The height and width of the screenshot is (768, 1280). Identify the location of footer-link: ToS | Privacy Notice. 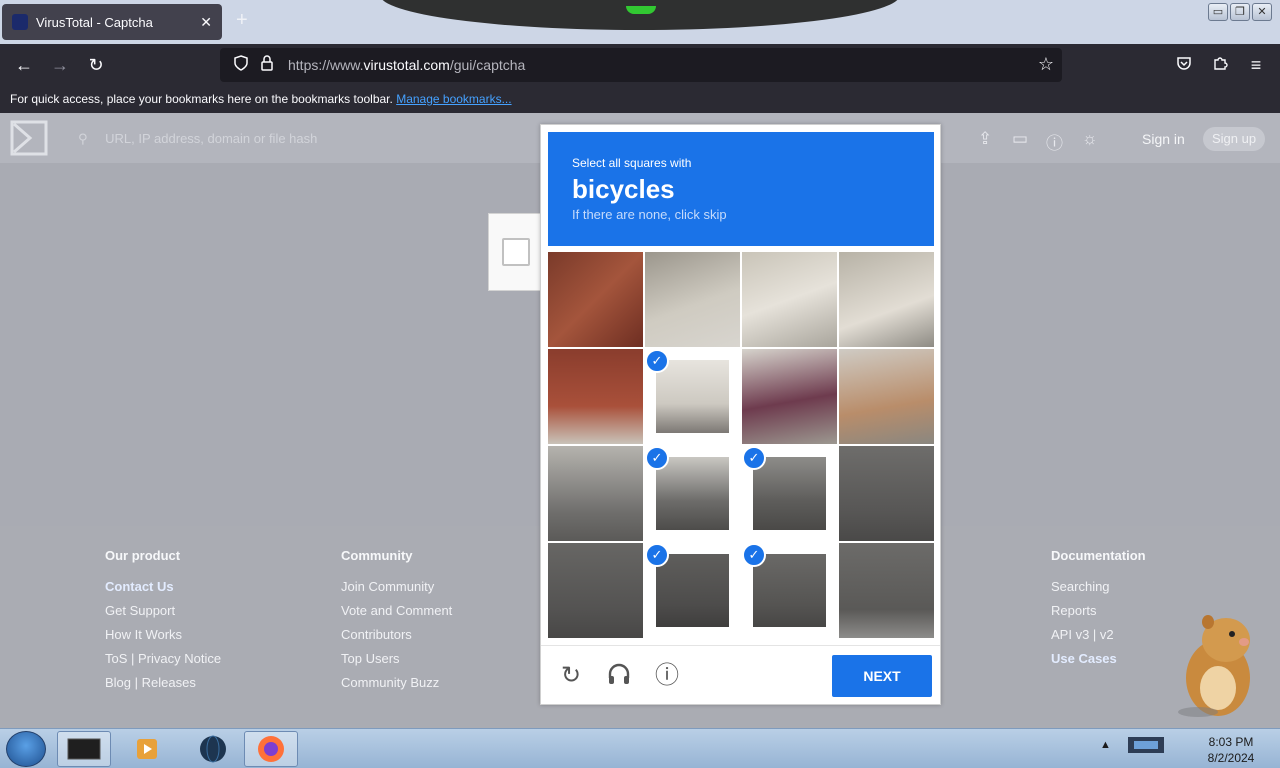
(163, 663).